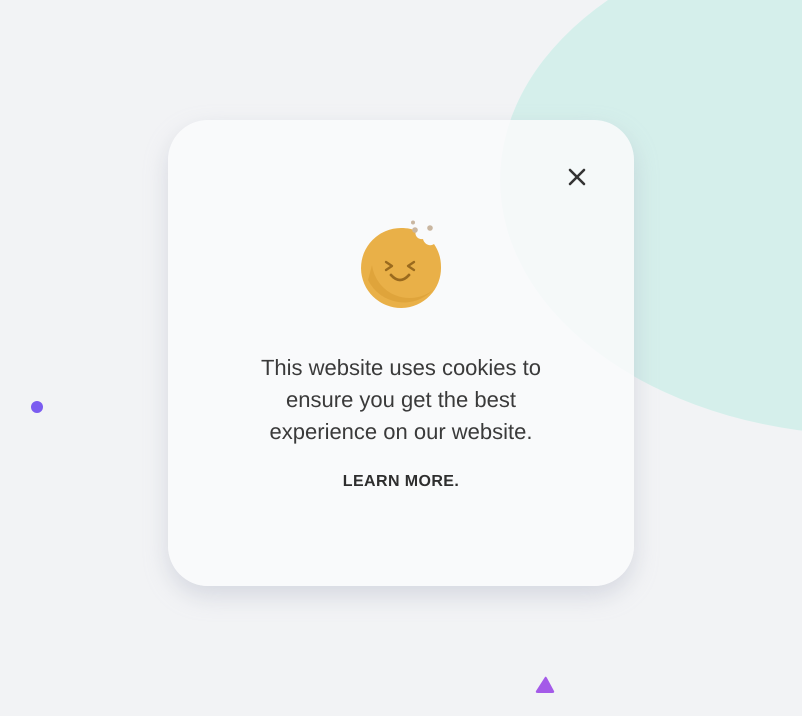 The image size is (802, 716). I want to click on cookie-icon, so click(401, 265).